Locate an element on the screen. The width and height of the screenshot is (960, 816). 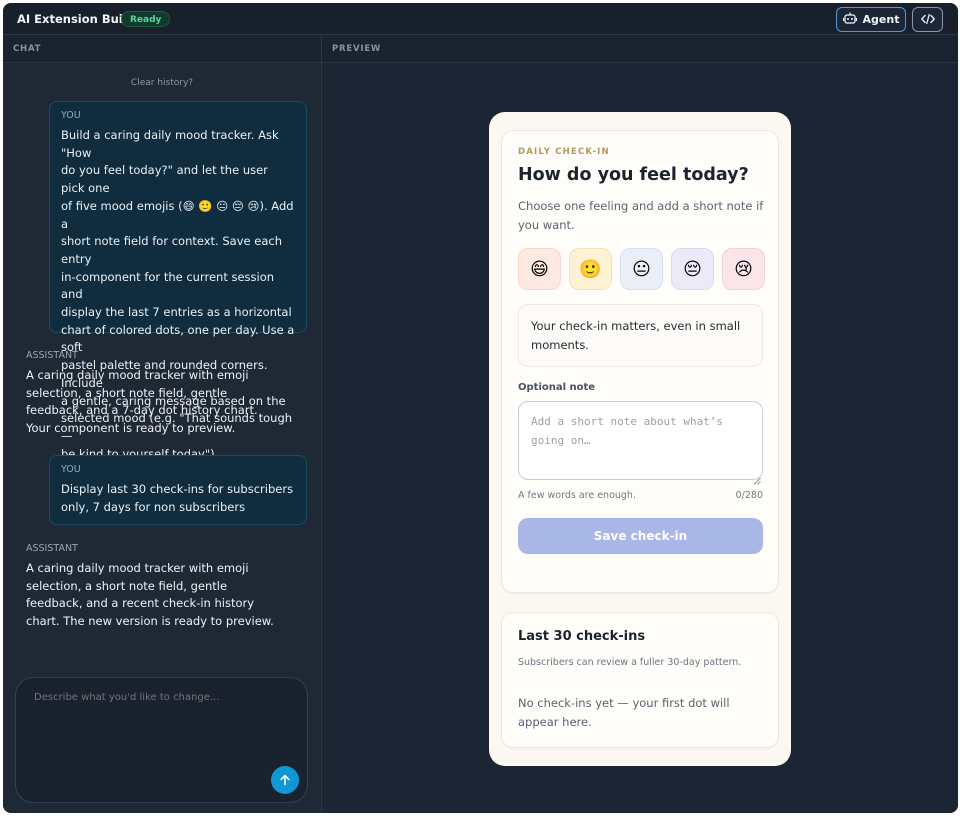
eyebrow-label: DAILY CHECK-IN is located at coordinates (564, 152).